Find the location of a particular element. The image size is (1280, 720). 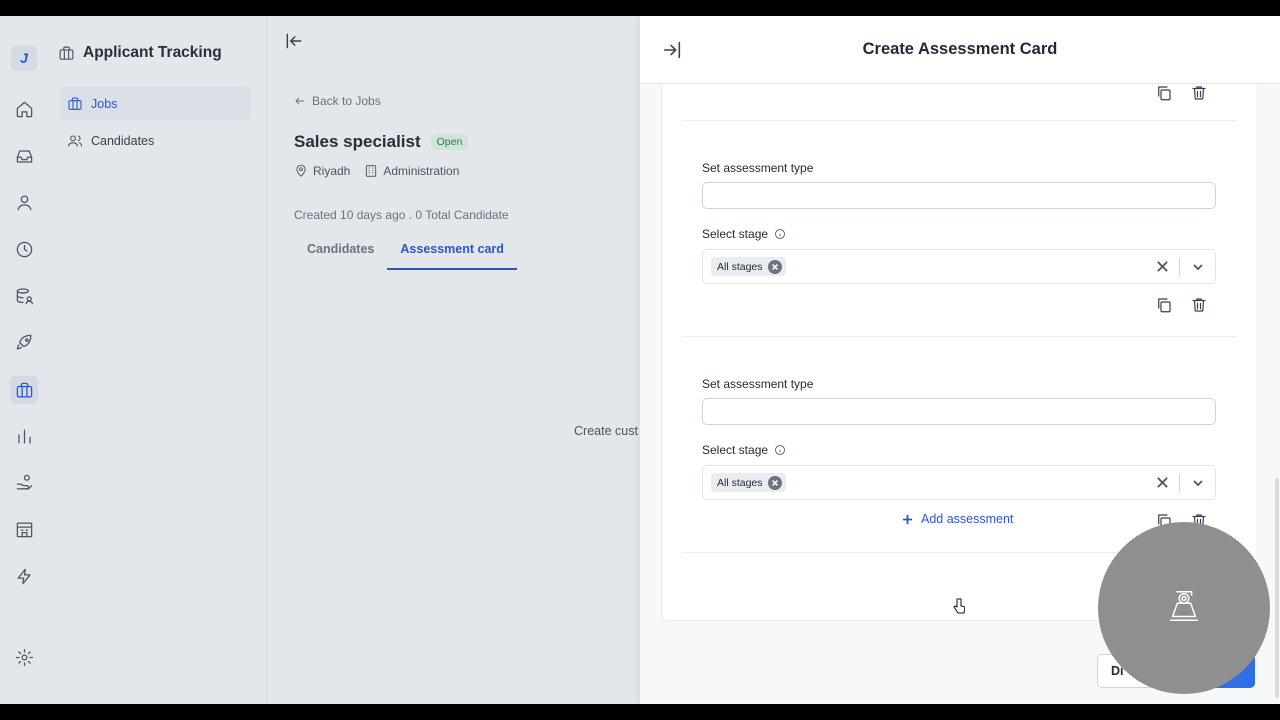

drawer-scrollbar is located at coordinates (1277, 588).